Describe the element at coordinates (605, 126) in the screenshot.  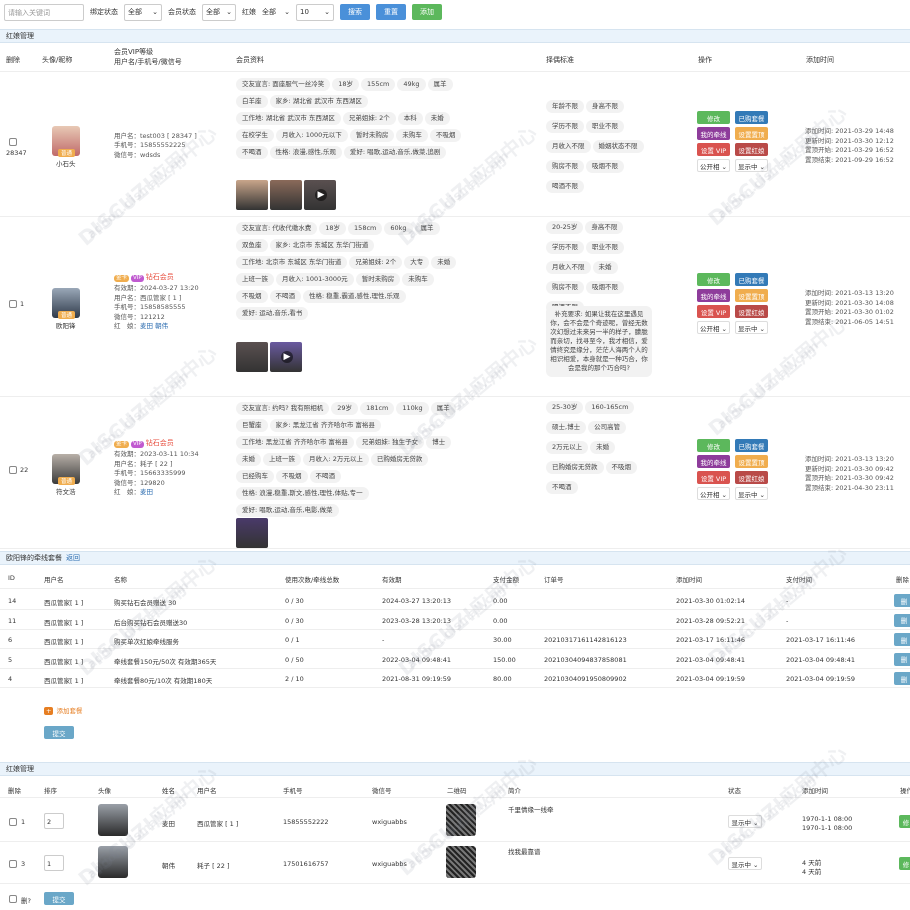
I see `spouse-tag: 职业不限` at that location.